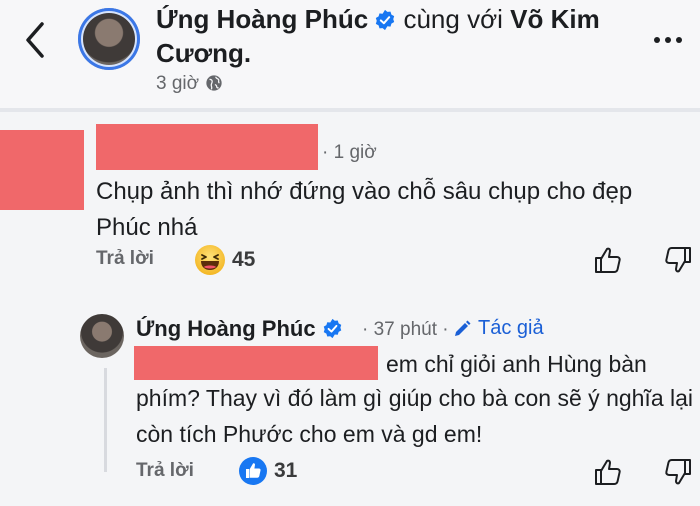  I want to click on post-author-avatar, so click(109, 39).